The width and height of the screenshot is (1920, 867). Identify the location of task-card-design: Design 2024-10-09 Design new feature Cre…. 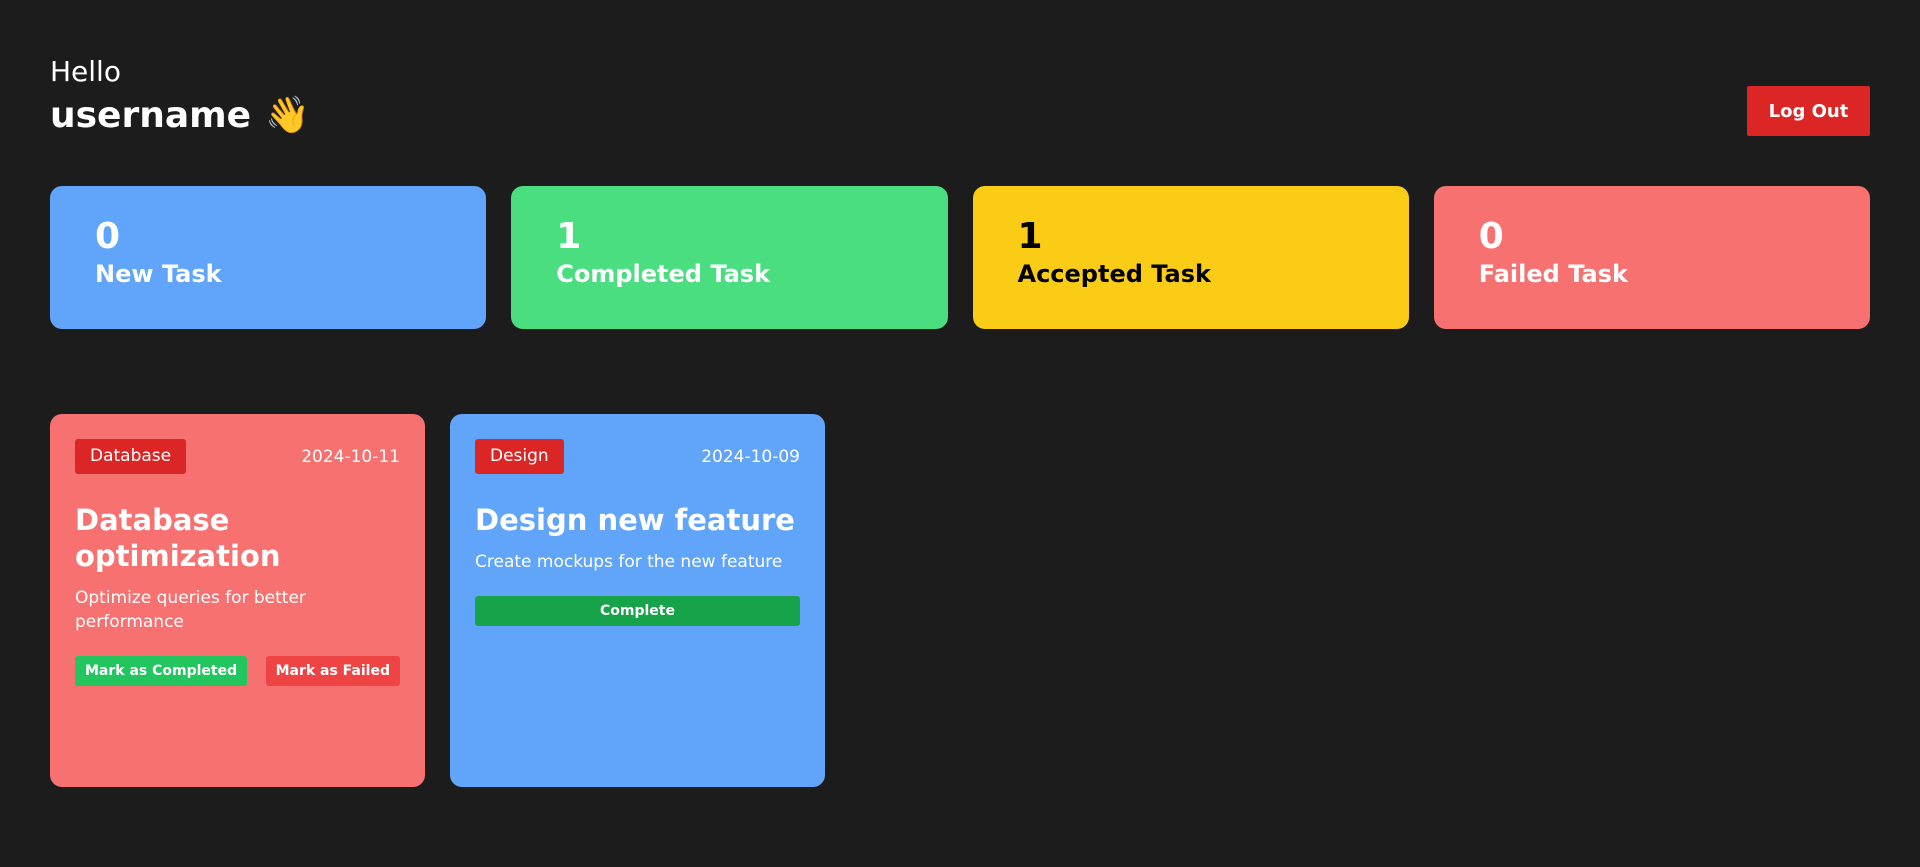
(637, 600).